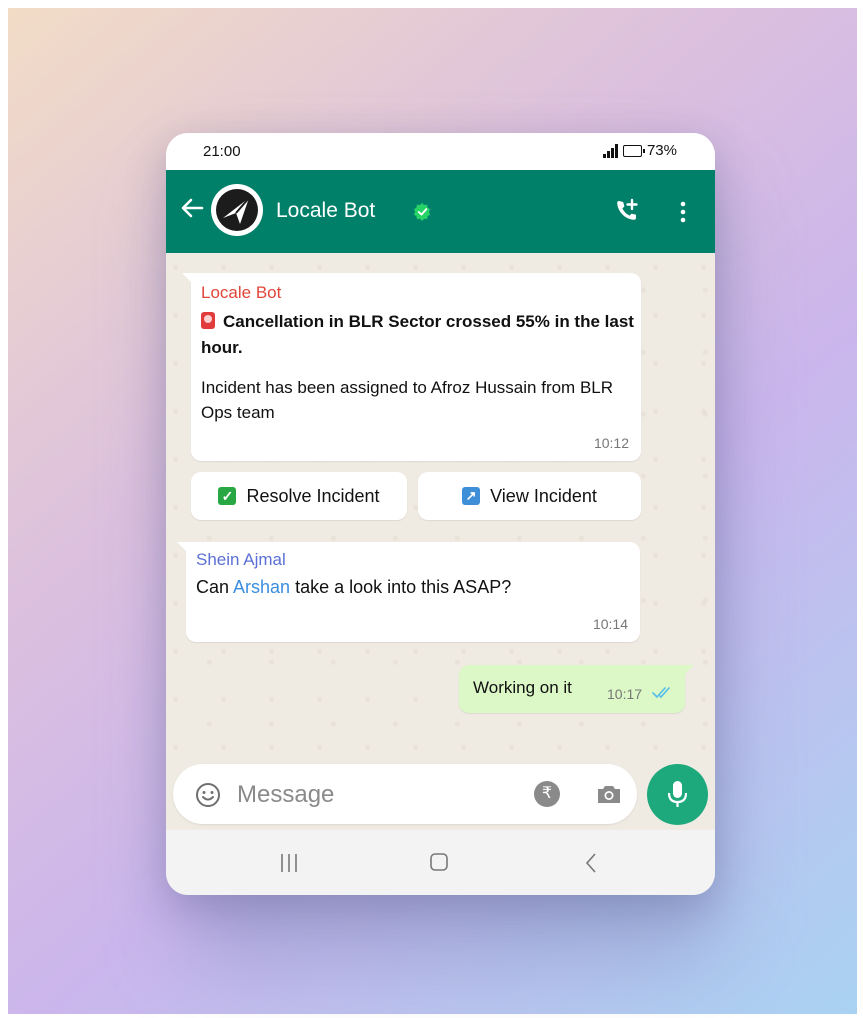  What do you see at coordinates (547, 794) in the screenshot?
I see `payment-icon: ₹` at bounding box center [547, 794].